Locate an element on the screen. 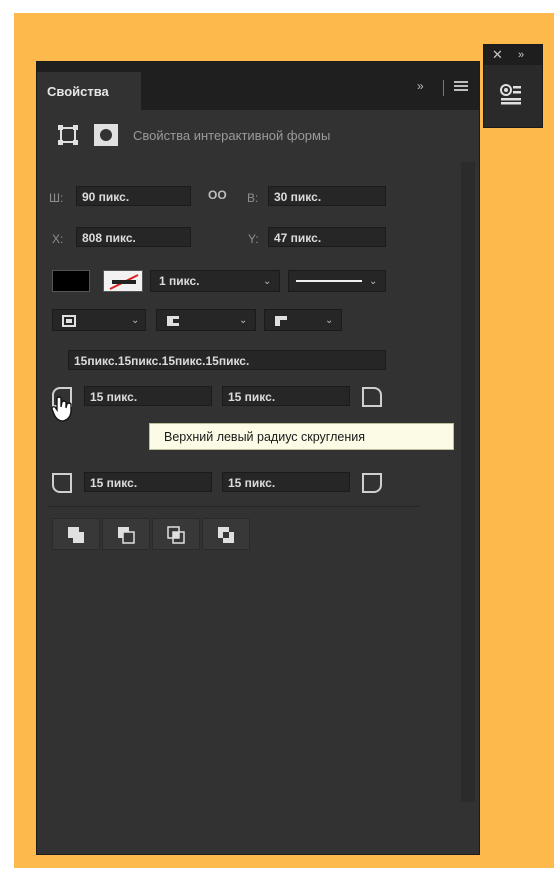  width-field: 90 пикс. is located at coordinates (133, 196).